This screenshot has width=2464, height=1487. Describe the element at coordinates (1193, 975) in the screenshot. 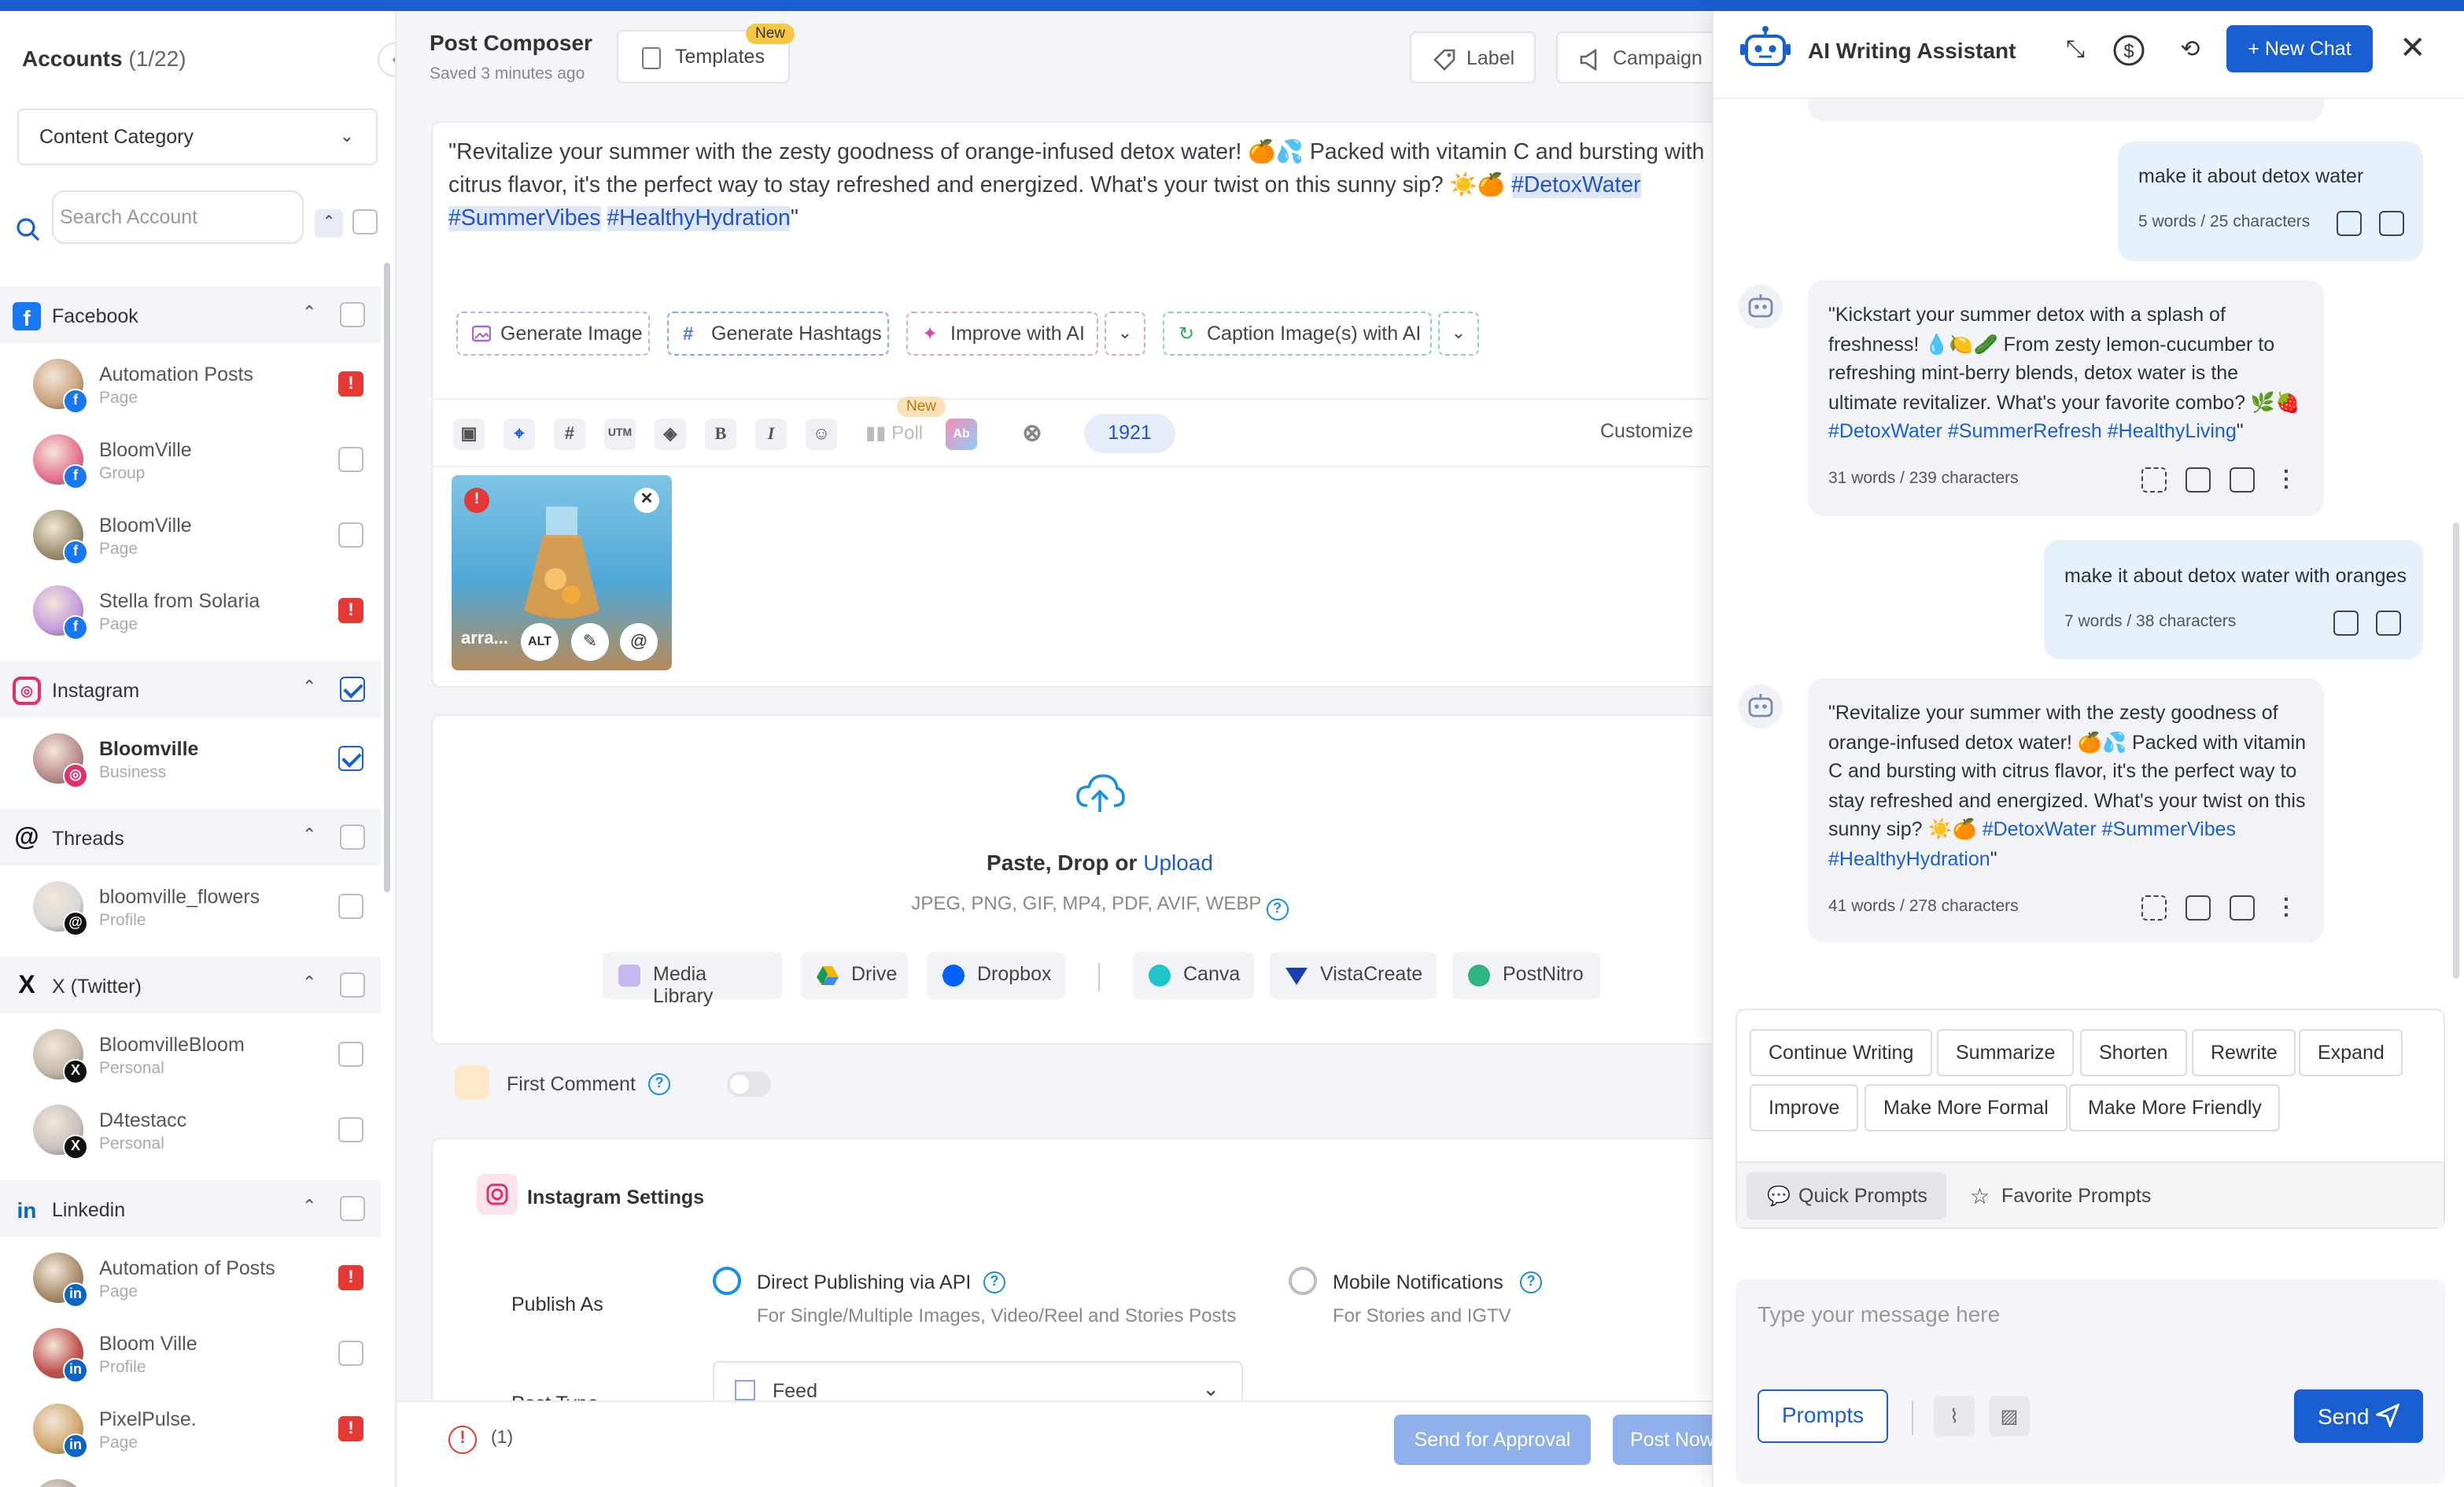

I see `canva-button: Canva` at that location.